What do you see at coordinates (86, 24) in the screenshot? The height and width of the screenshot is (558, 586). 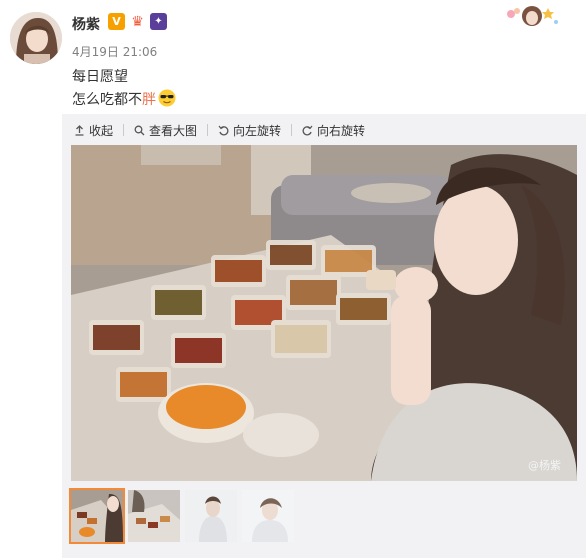 I see `username: 杨紫` at bounding box center [86, 24].